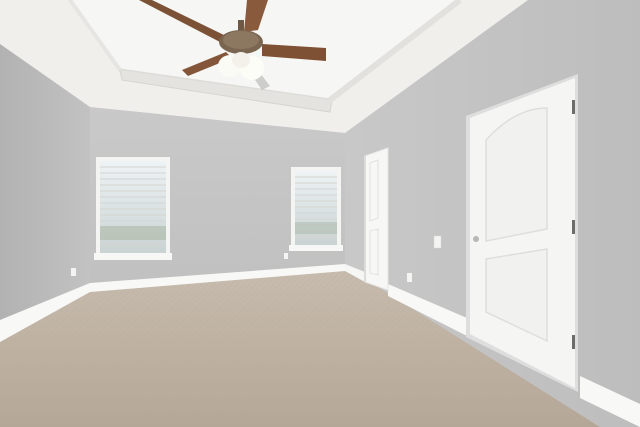  Describe the element at coordinates (437, 242) in the screenshot. I see `light-switch-icon` at that location.